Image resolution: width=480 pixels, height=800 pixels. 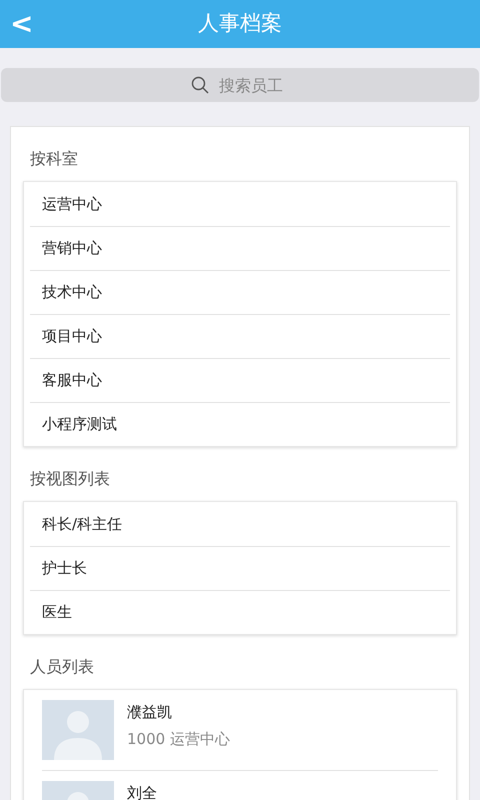 I want to click on person-name: 刘全, so click(x=142, y=791).